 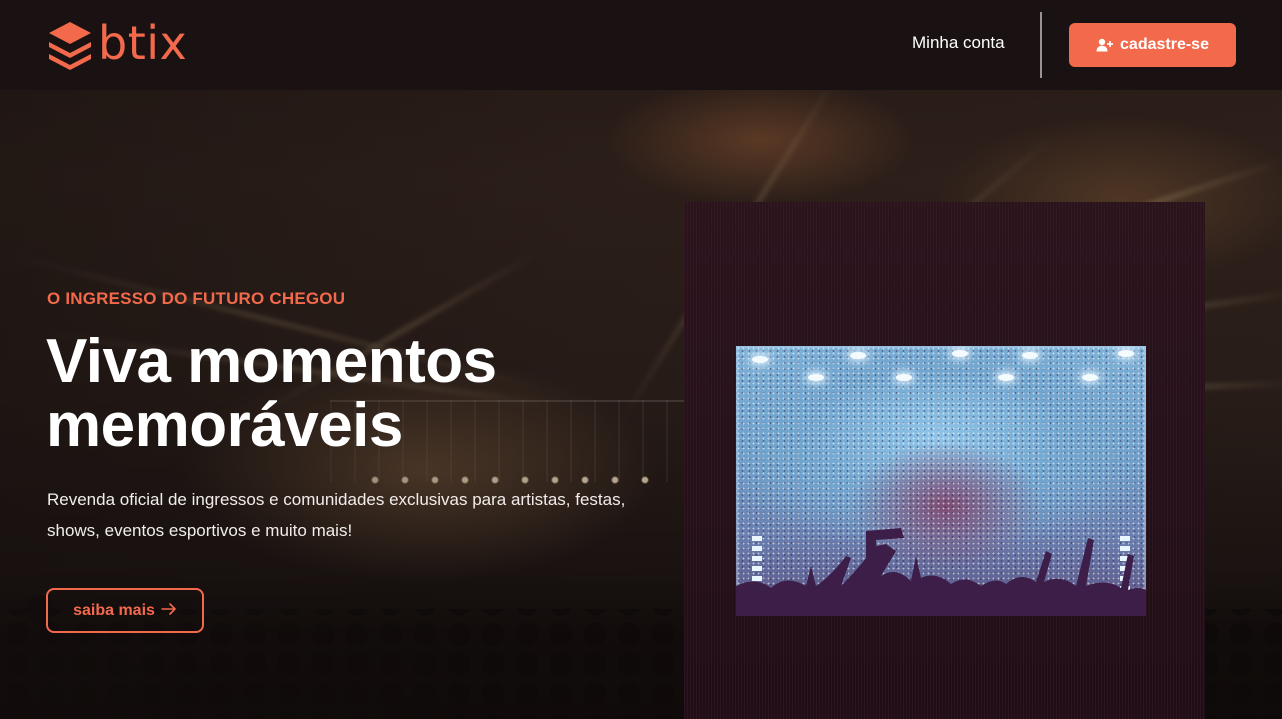 I want to click on arrow-right-icon, so click(x=169, y=611).